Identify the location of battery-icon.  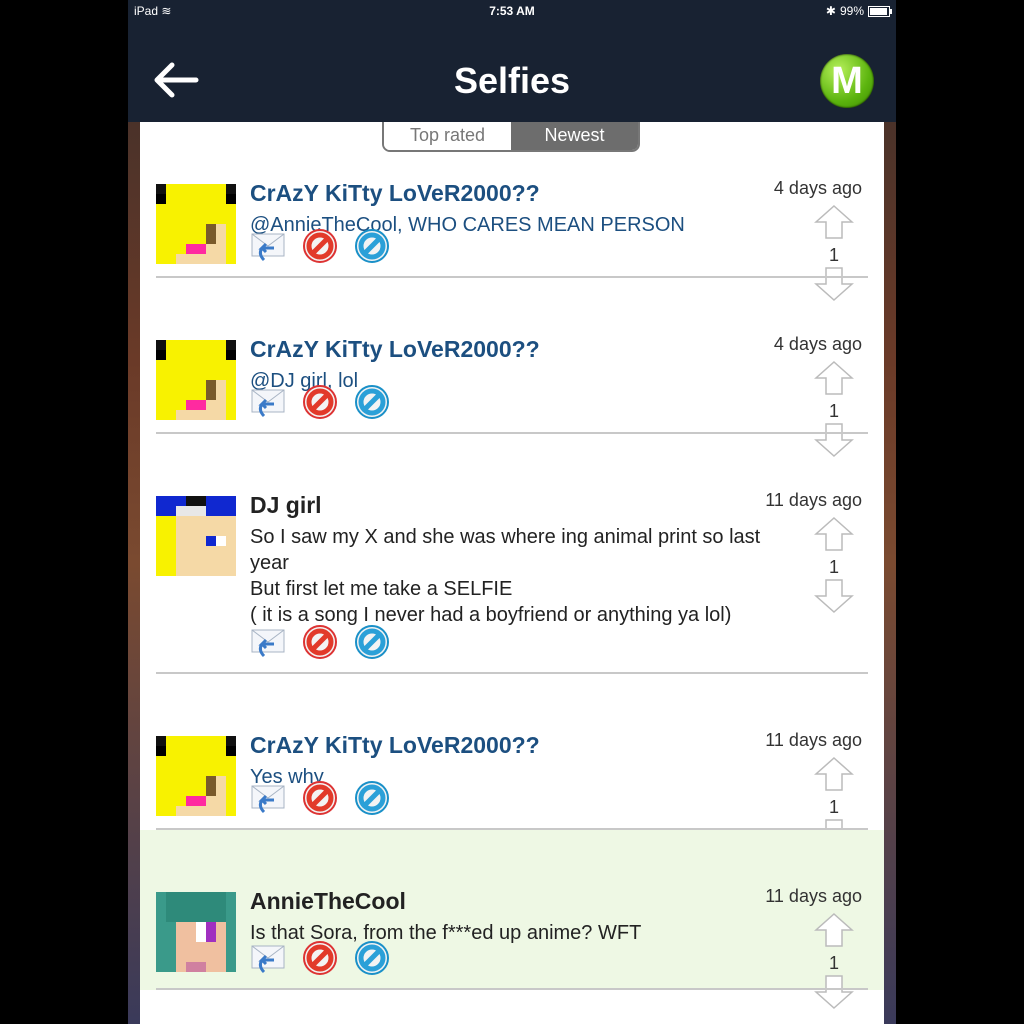
(880, 11).